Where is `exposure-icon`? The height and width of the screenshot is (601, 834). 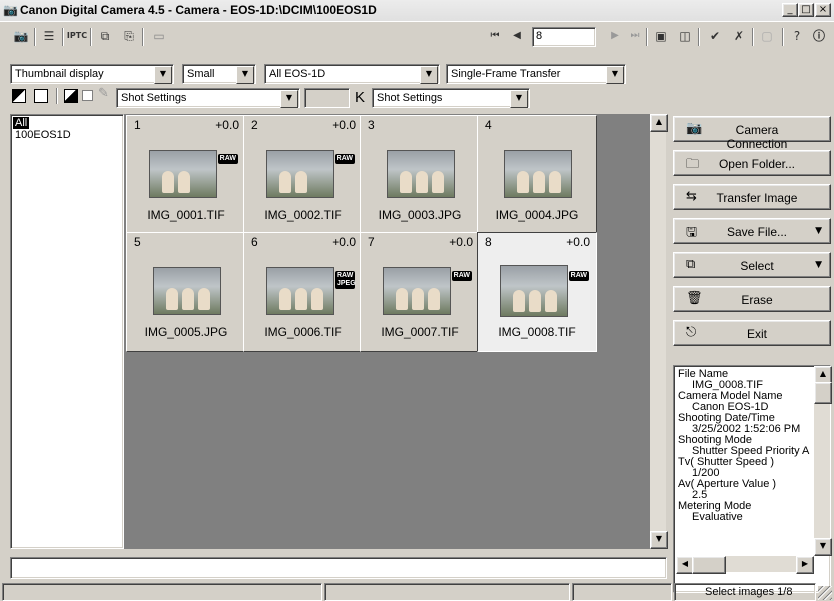 exposure-icon is located at coordinates (19, 96).